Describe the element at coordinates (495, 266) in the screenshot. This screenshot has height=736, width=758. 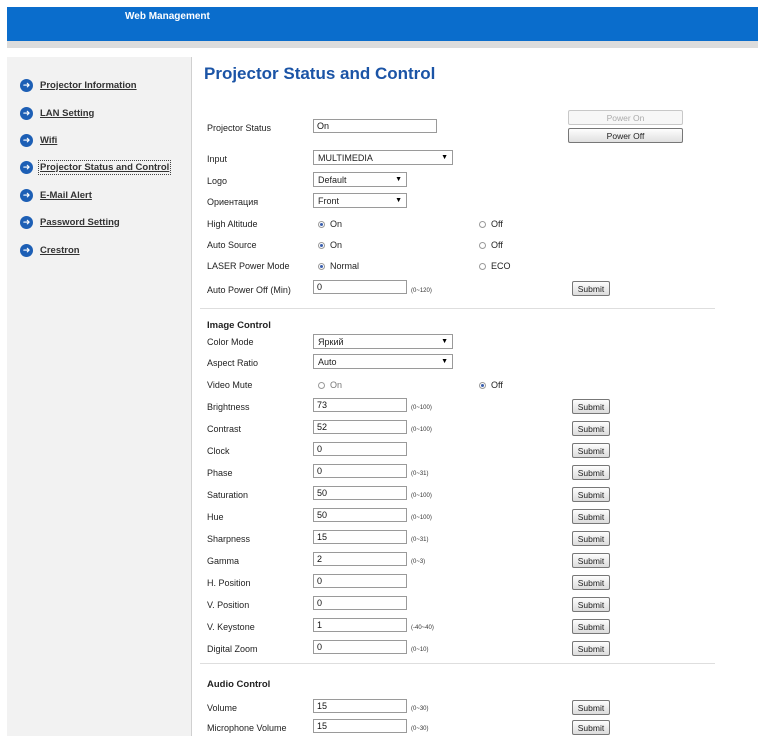
I see `laser-power-eco-radio: ECO` at that location.